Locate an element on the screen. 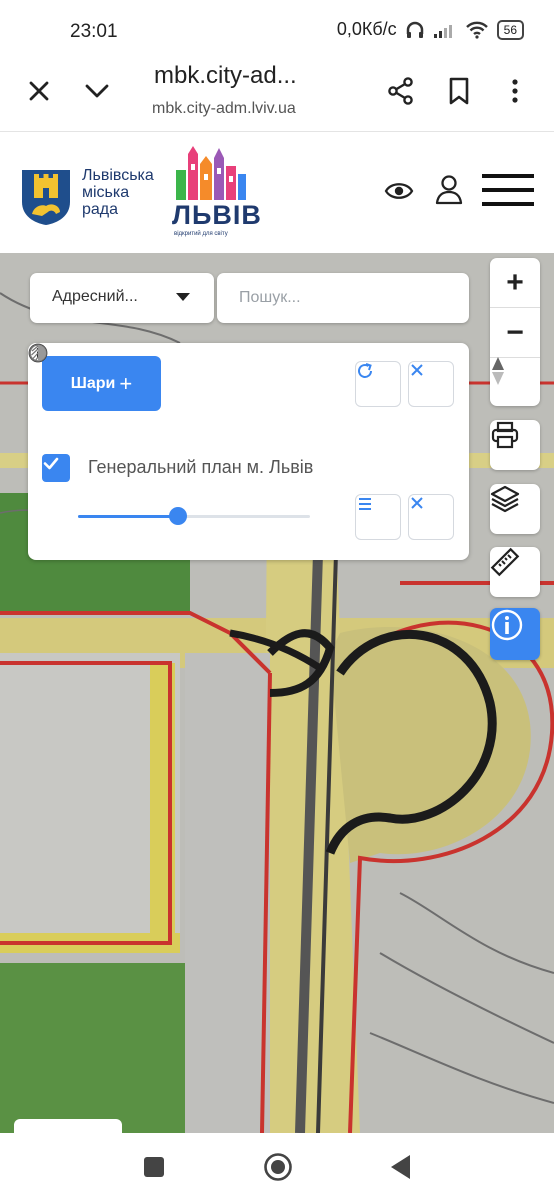  measure-button is located at coordinates (515, 572).